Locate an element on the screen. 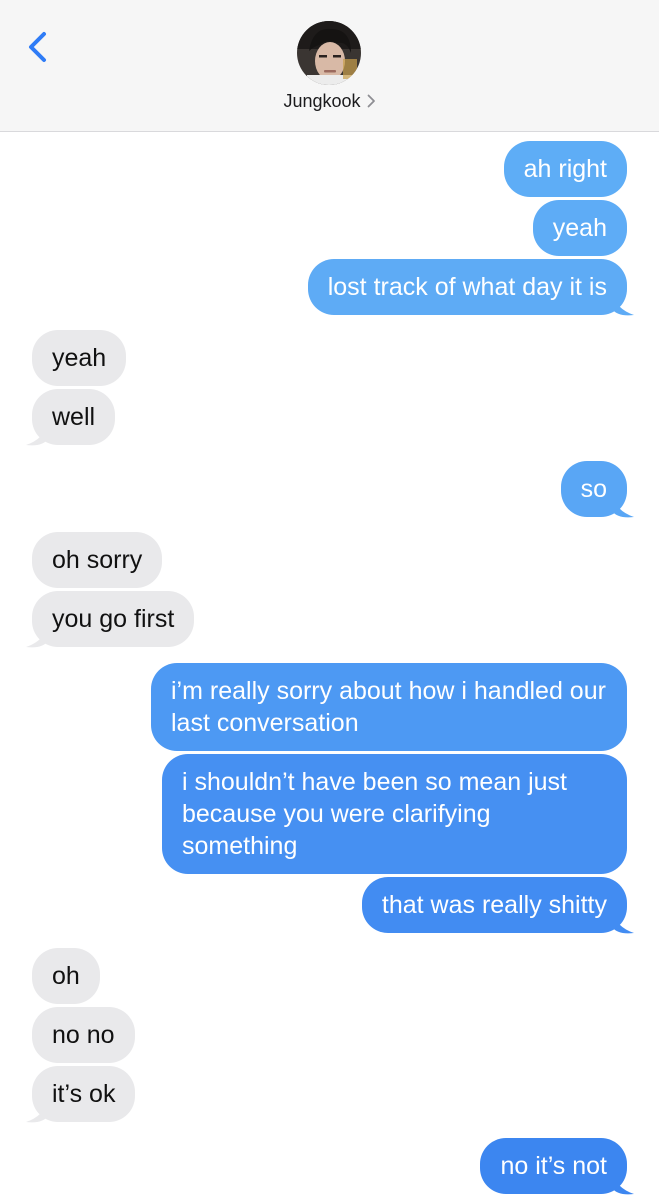 This screenshot has height=1200, width=659. message-text: so is located at coordinates (593, 489).